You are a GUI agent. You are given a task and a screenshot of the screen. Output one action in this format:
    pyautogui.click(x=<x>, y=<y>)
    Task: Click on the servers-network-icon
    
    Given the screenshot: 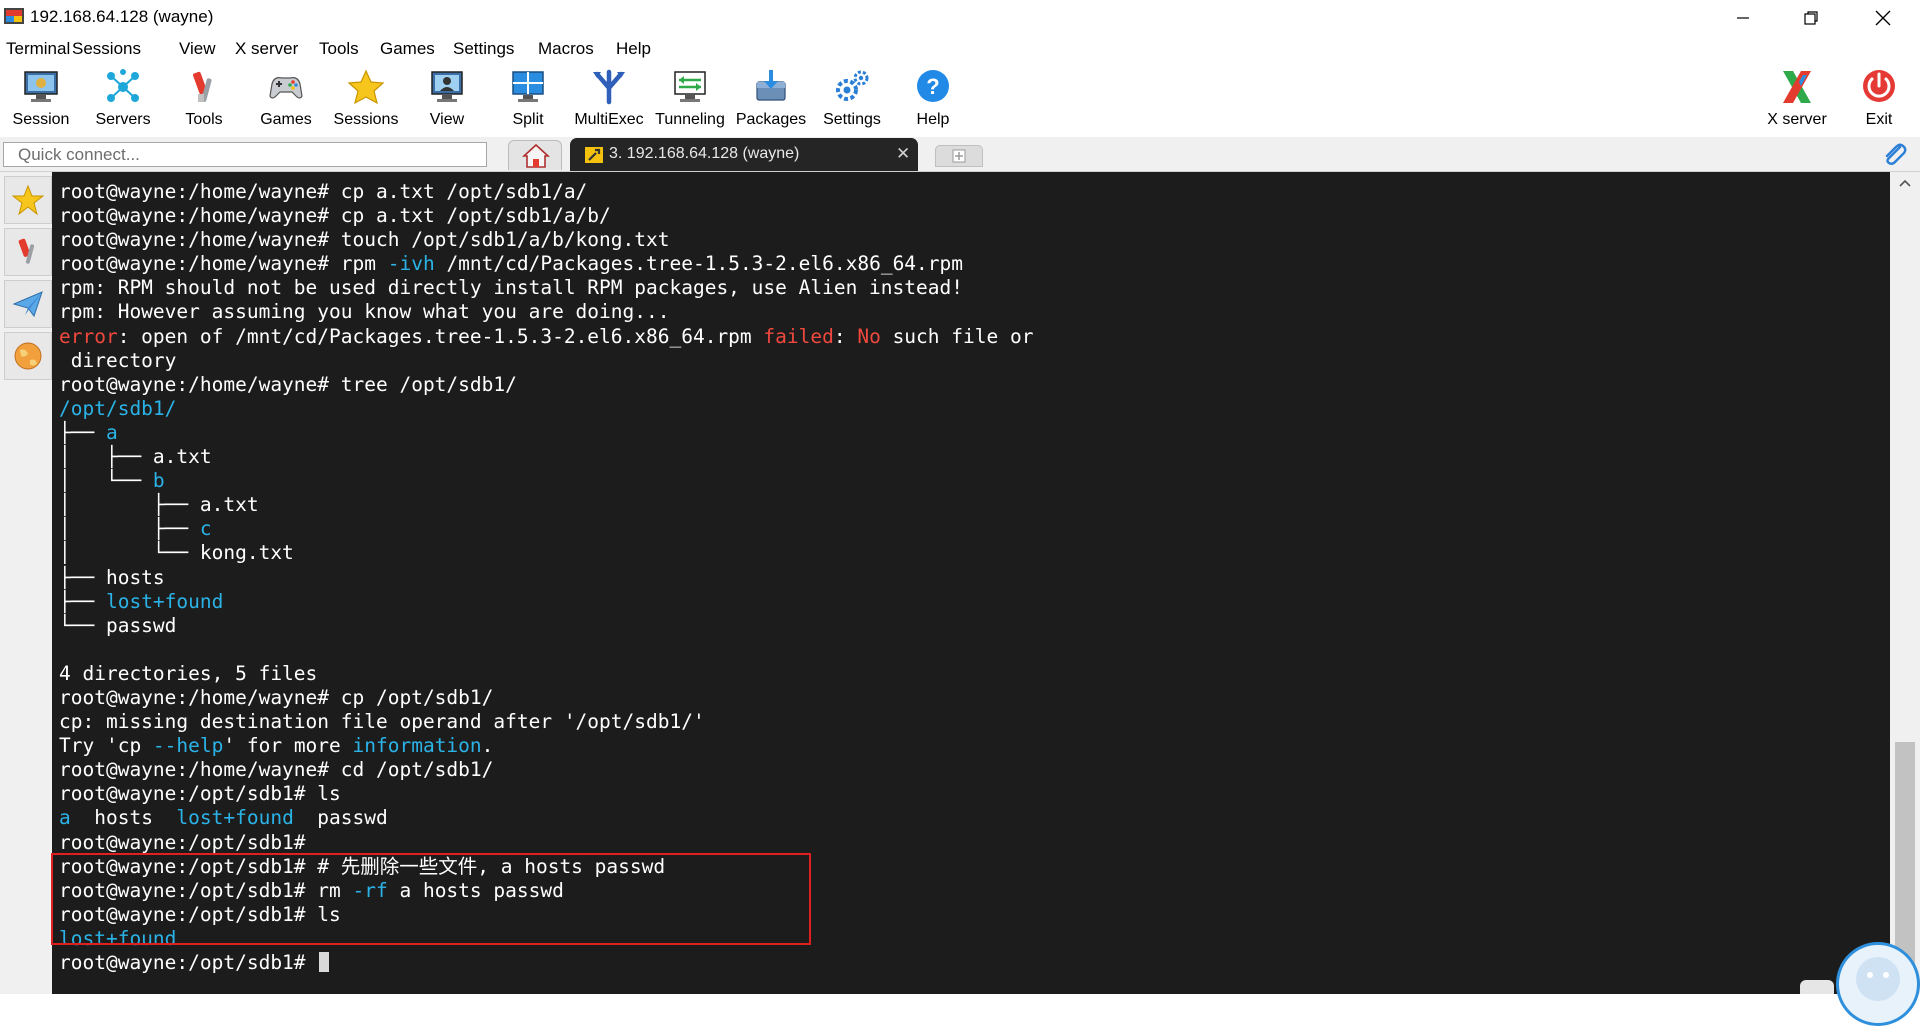 What is the action you would take?
    pyautogui.click(x=123, y=85)
    